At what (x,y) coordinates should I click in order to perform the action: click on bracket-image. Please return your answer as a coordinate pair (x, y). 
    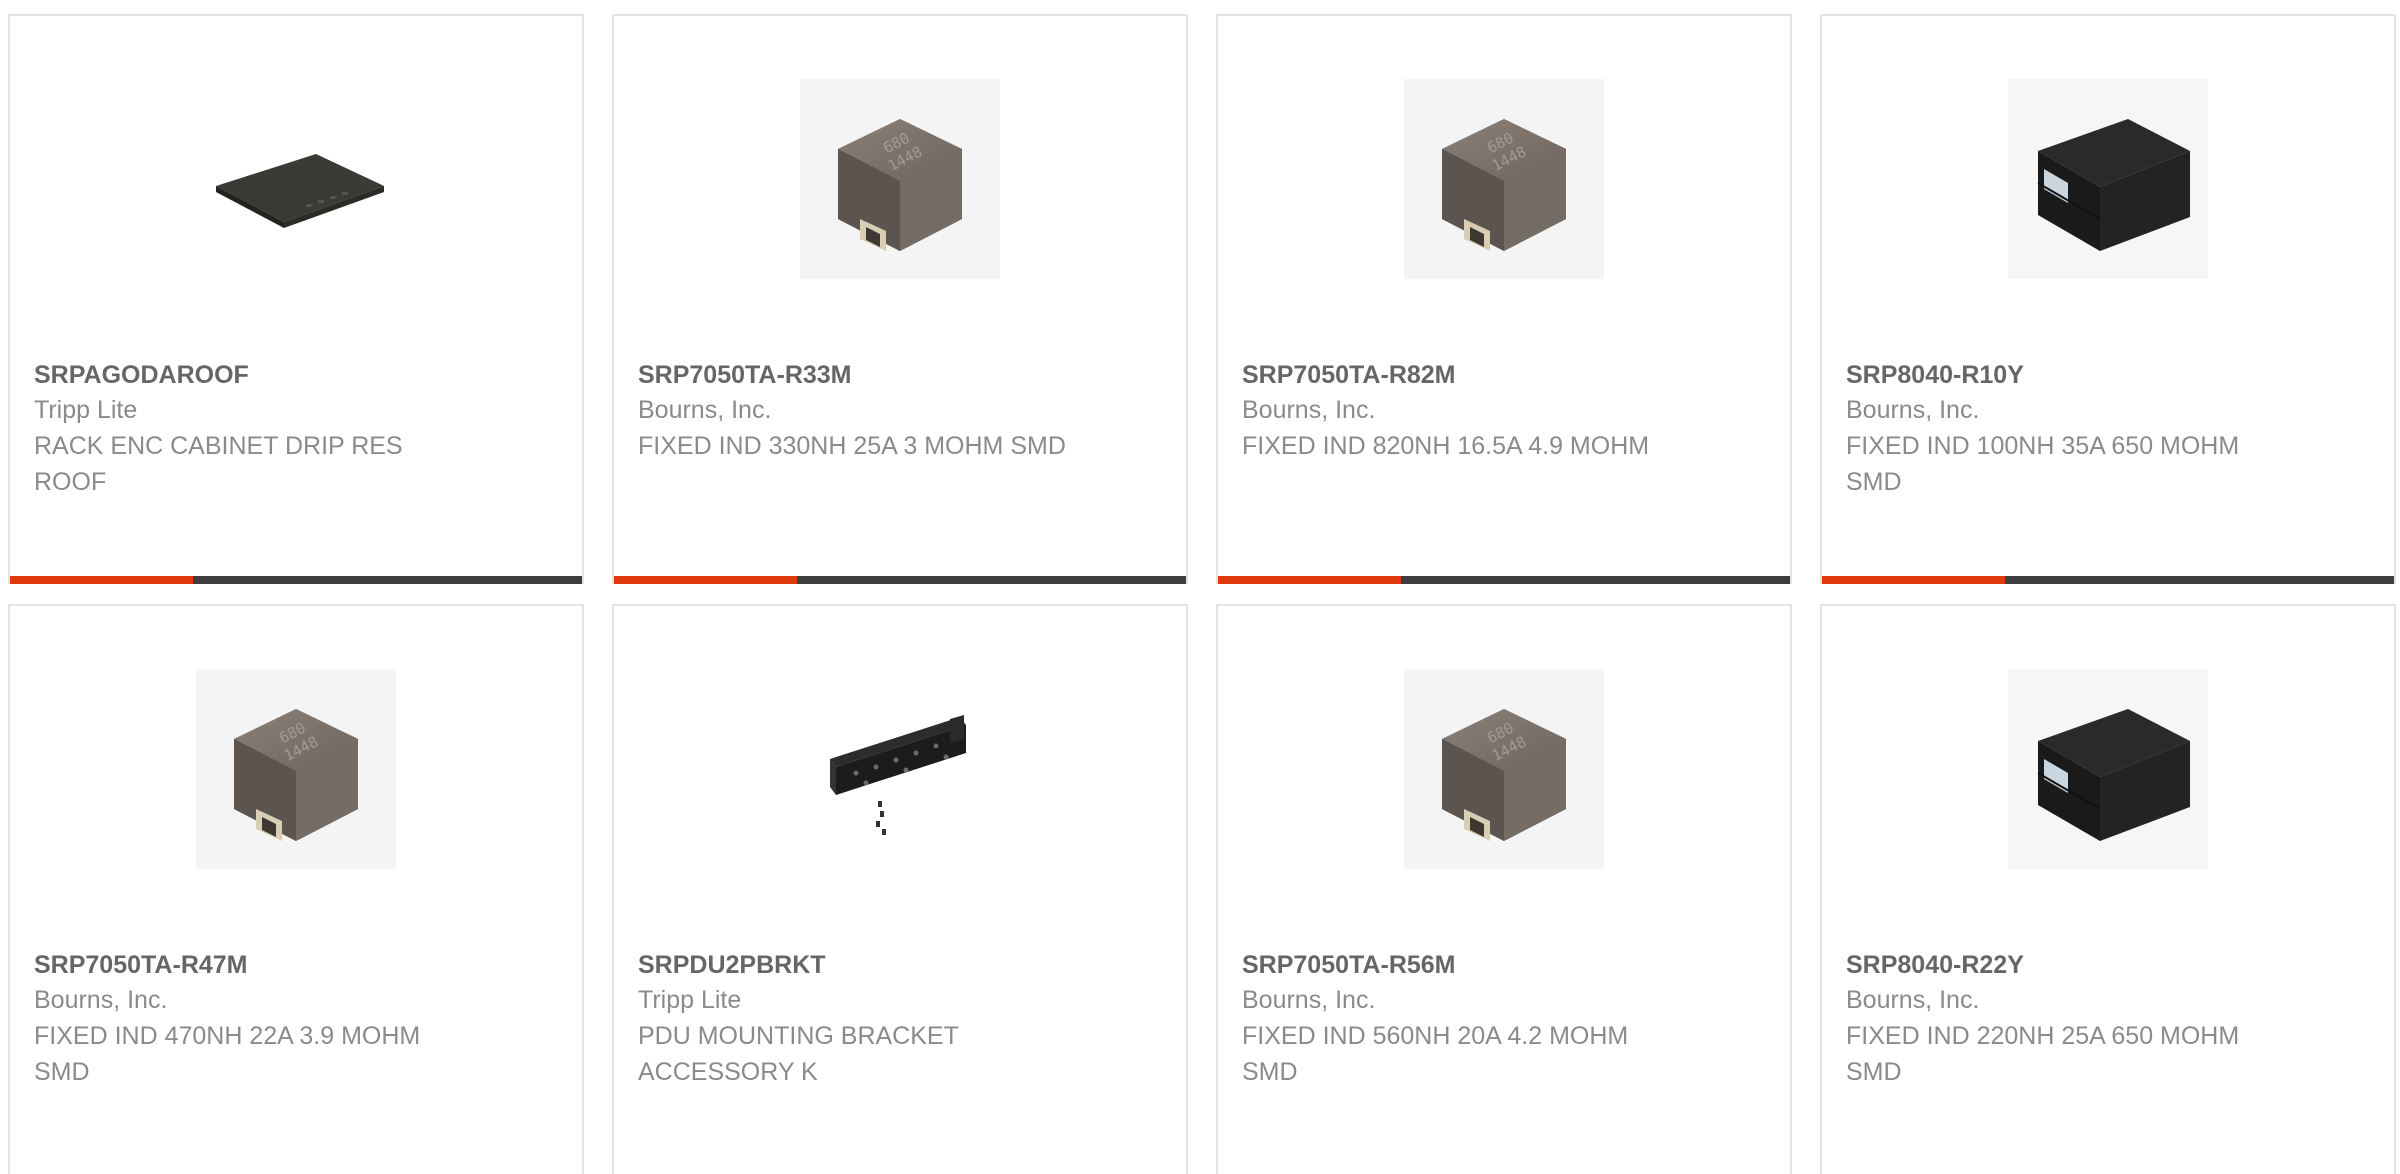
    Looking at the image, I should click on (900, 769).